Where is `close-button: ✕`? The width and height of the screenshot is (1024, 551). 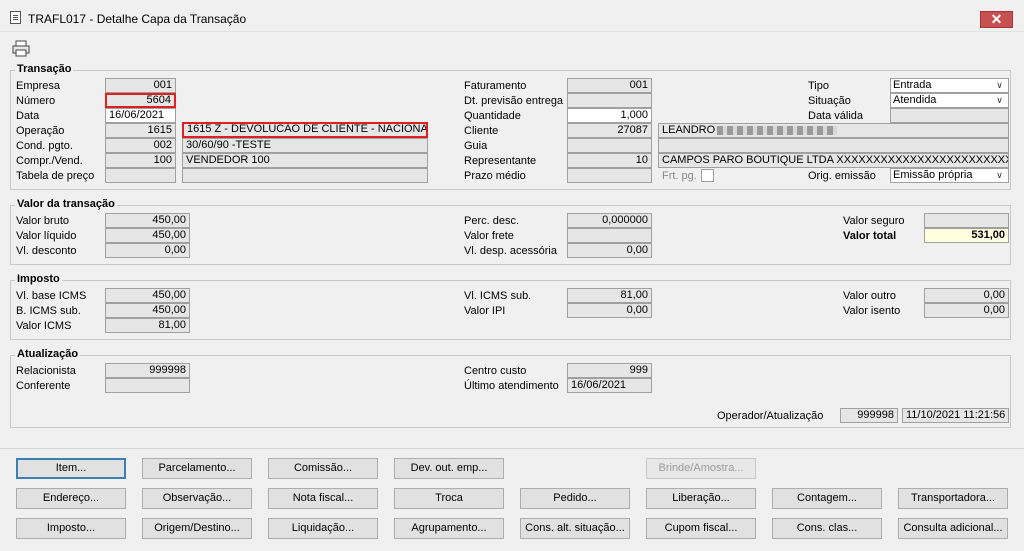 close-button: ✕ is located at coordinates (996, 19).